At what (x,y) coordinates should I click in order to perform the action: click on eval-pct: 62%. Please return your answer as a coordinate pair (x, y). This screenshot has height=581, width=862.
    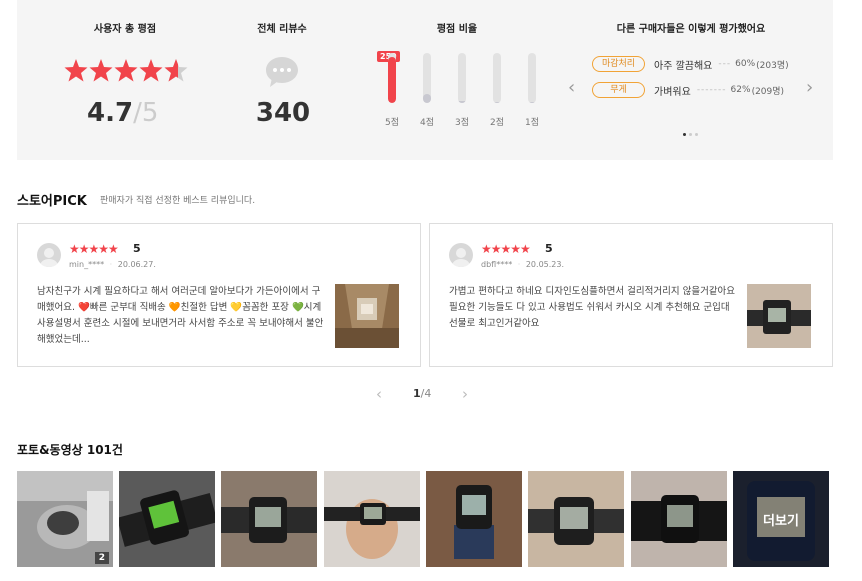
    Looking at the image, I should click on (740, 90).